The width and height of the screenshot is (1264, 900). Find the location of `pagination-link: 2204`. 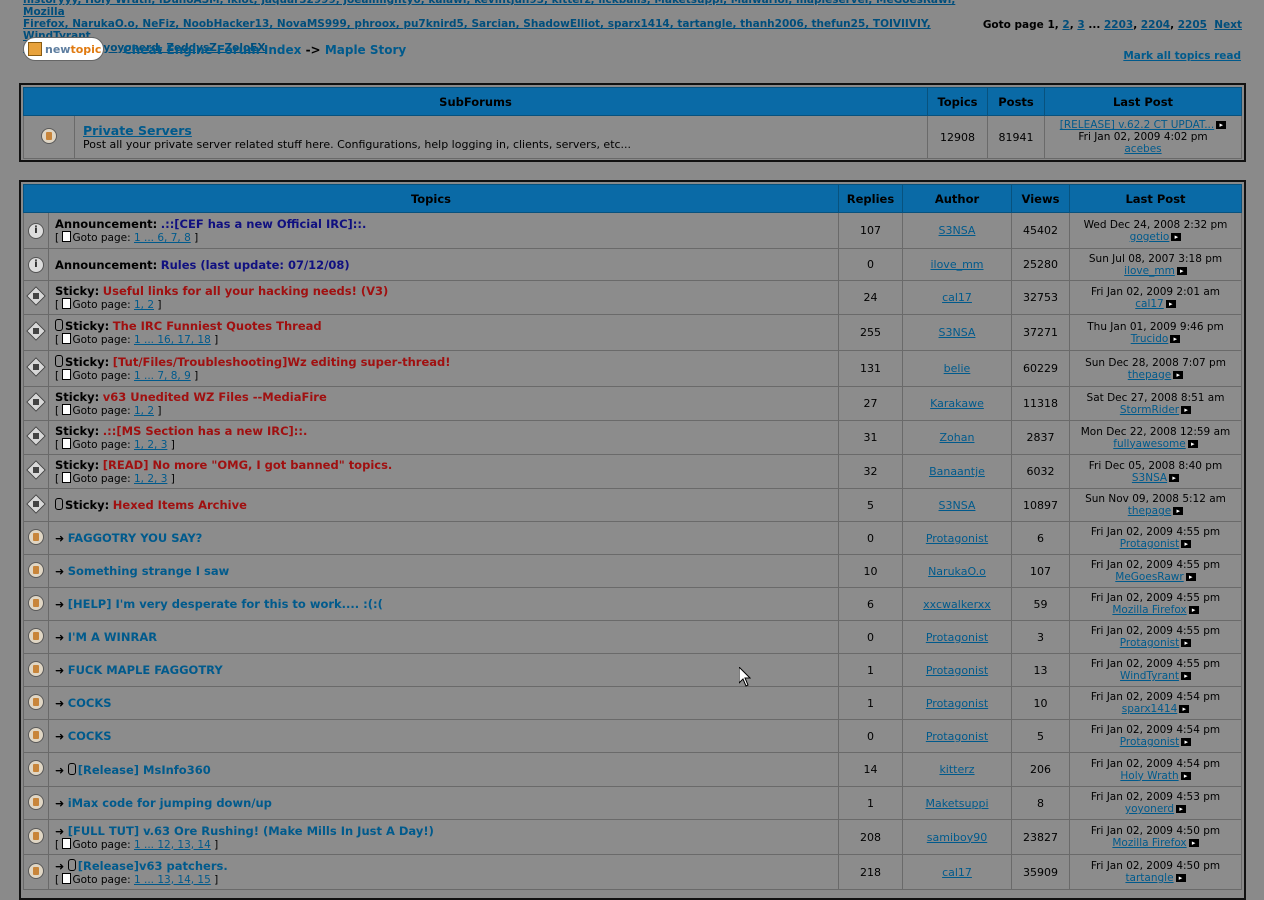

pagination-link: 2204 is located at coordinates (1155, 25).